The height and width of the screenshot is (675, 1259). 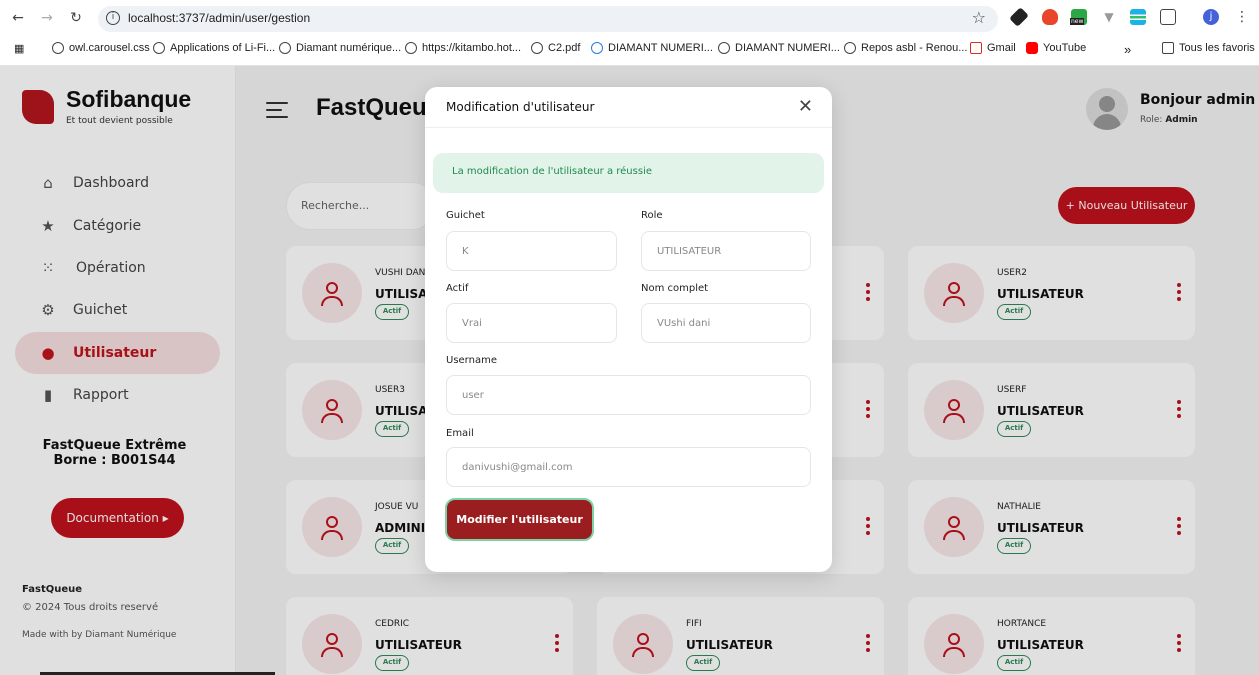 What do you see at coordinates (76, 18) in the screenshot?
I see `reload-icon: ↻` at bounding box center [76, 18].